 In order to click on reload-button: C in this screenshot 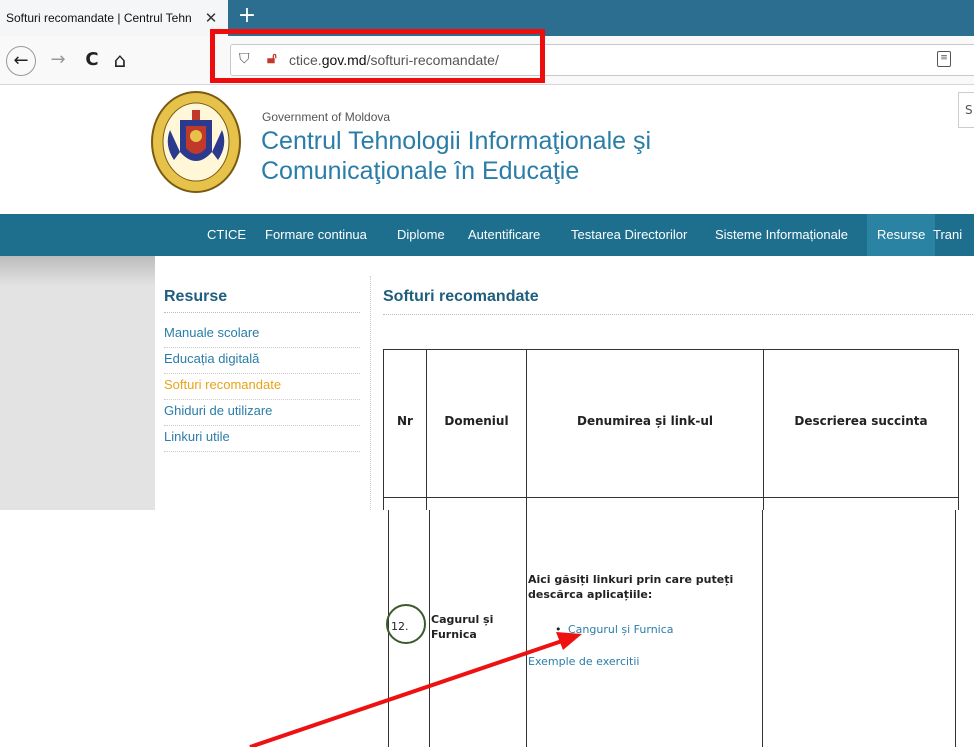, I will do `click(92, 60)`.